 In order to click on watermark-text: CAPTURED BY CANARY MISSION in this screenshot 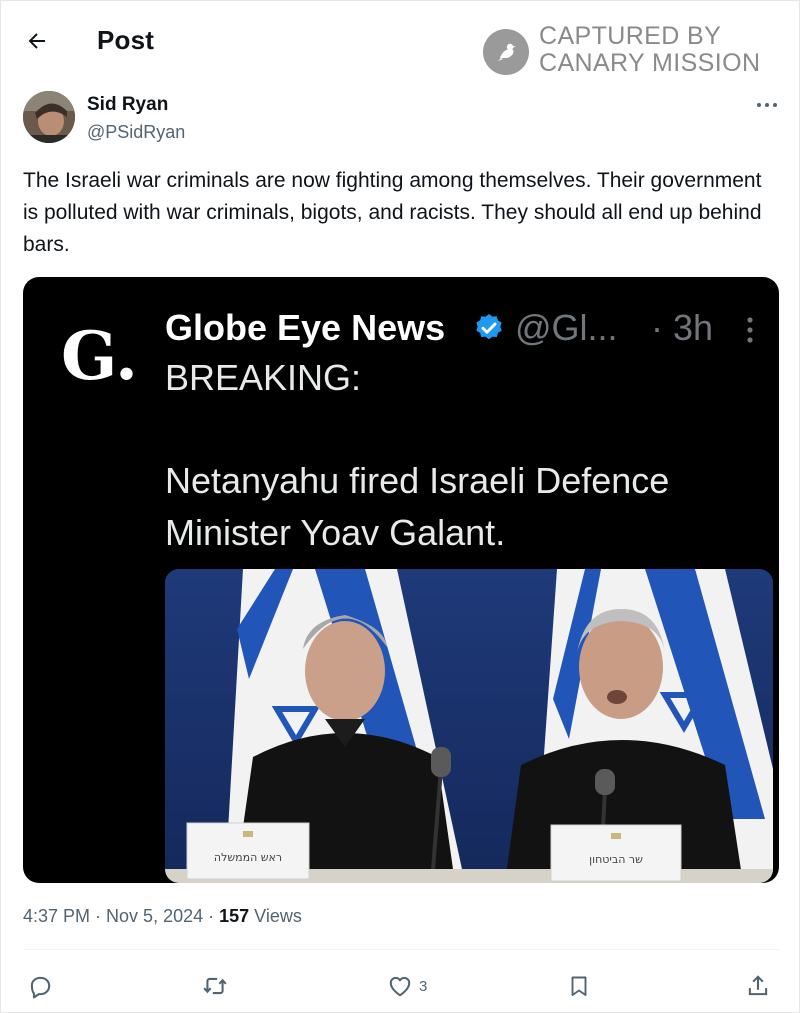, I will do `click(649, 50)`.